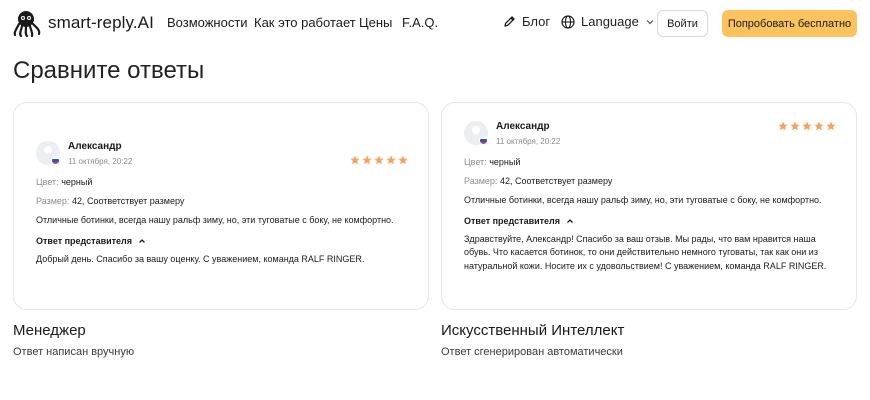 The width and height of the screenshot is (870, 400). Describe the element at coordinates (568, 21) in the screenshot. I see `globe-icon` at that location.